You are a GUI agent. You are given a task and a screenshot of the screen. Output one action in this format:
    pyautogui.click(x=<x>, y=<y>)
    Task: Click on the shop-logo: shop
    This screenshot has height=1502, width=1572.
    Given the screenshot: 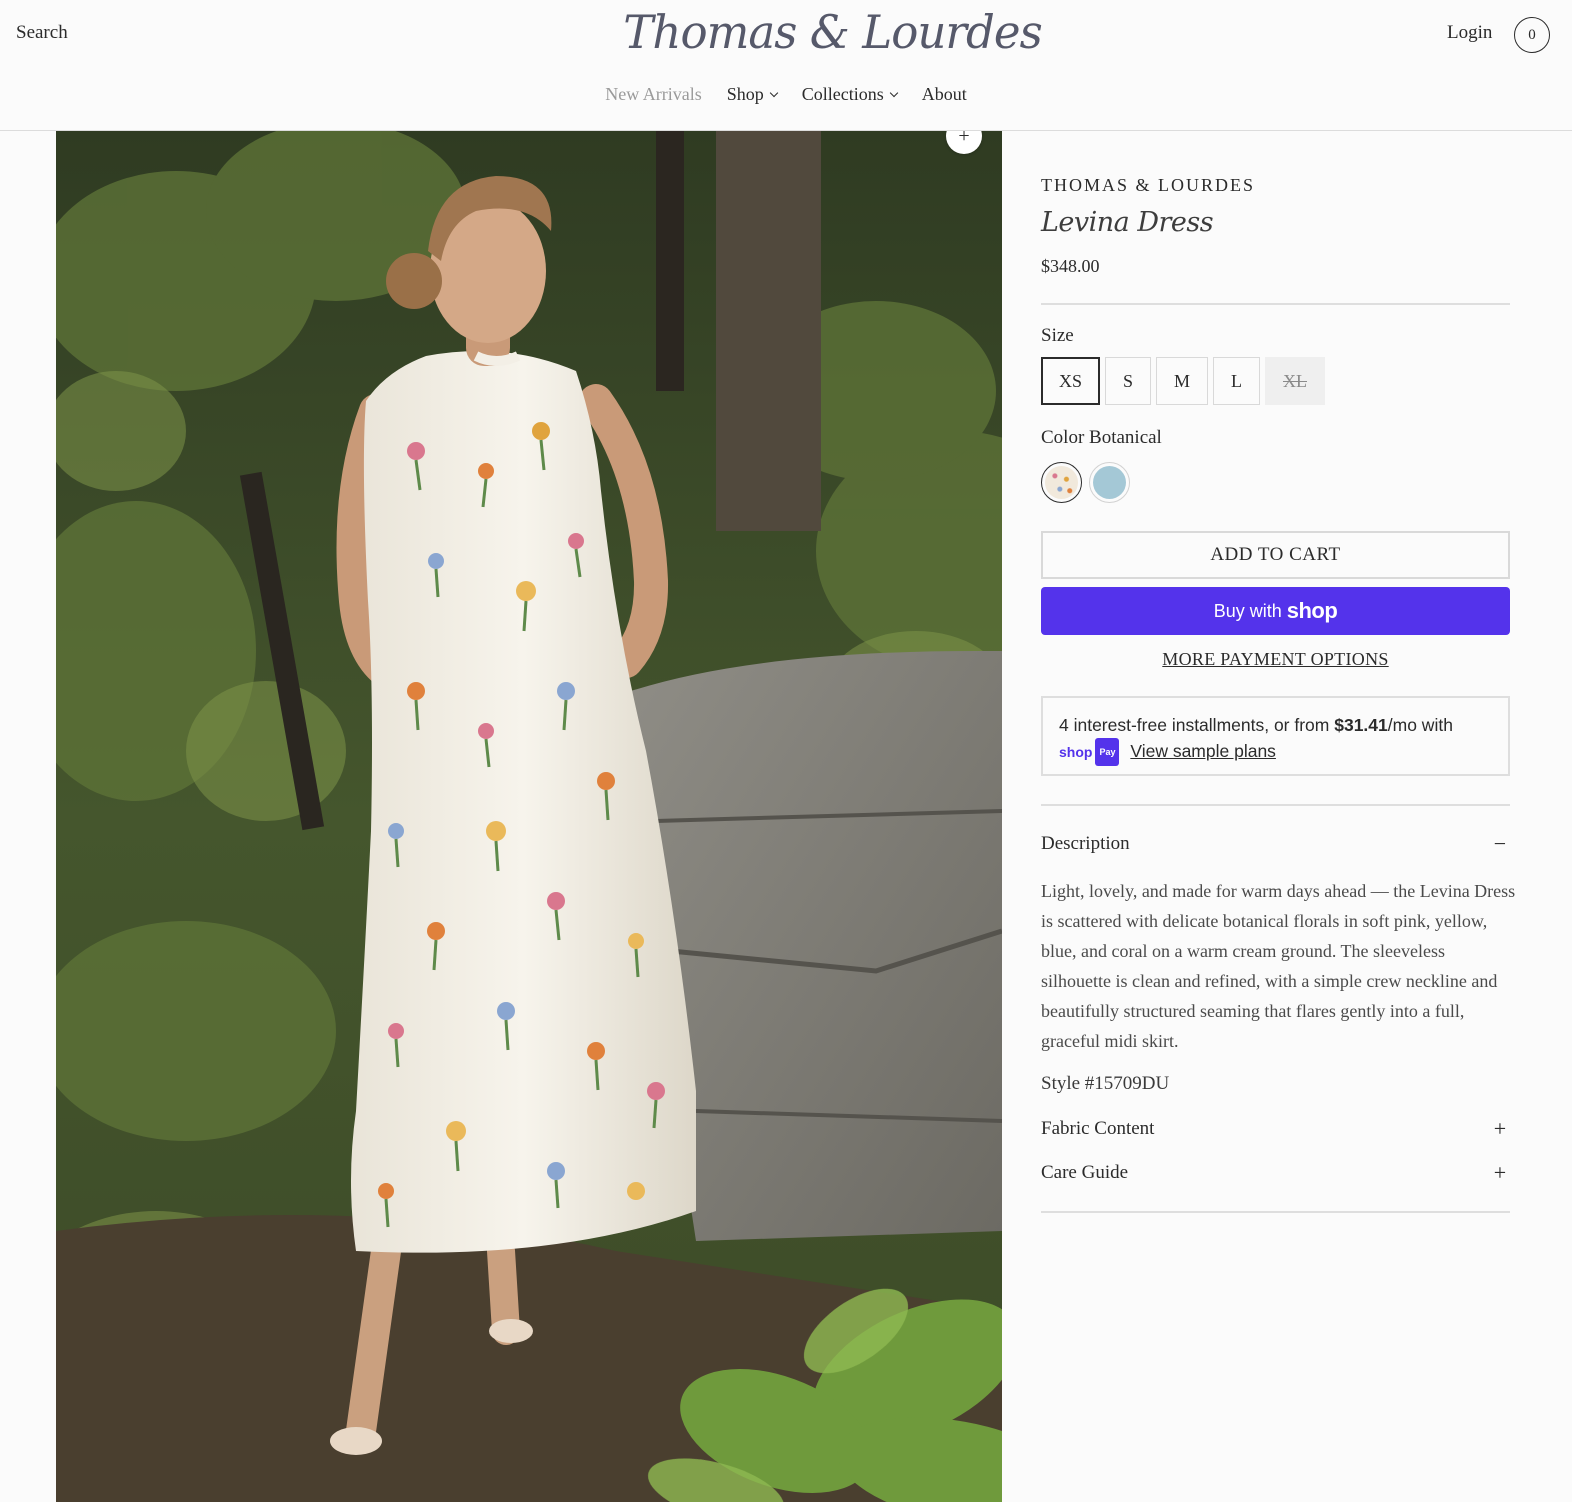 What is the action you would take?
    pyautogui.click(x=1312, y=610)
    